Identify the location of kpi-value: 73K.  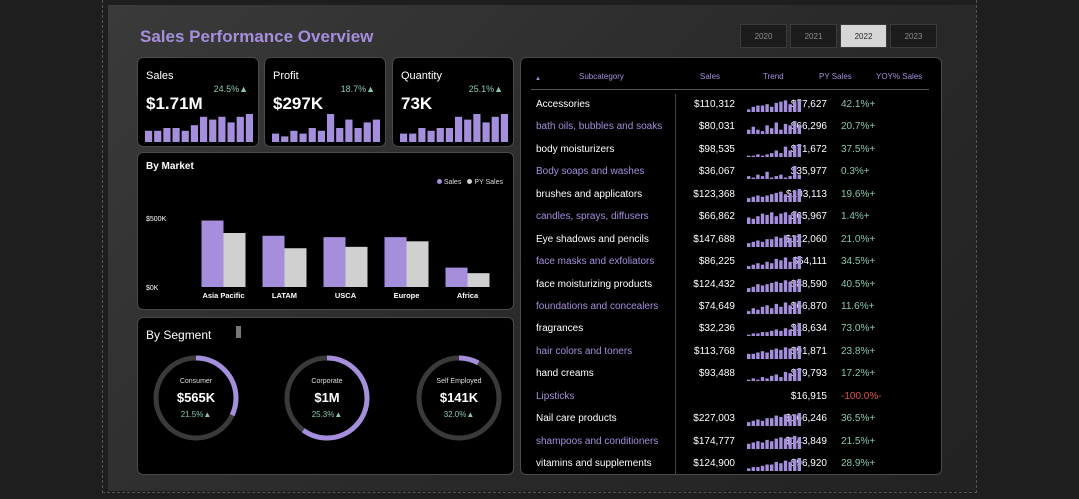
(417, 103).